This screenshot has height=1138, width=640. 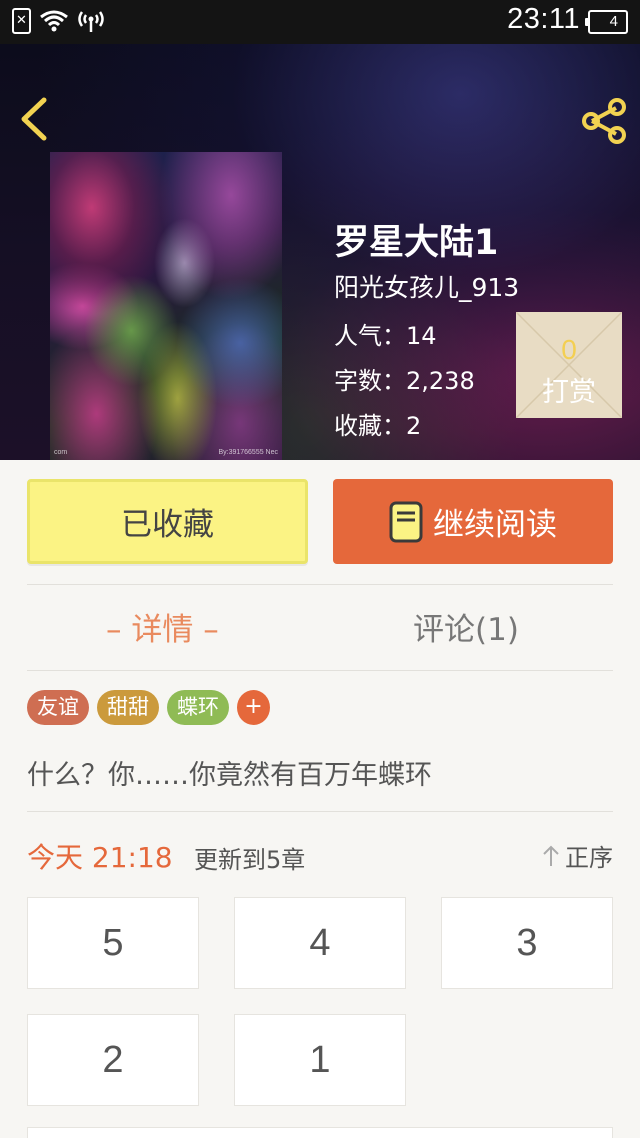 What do you see at coordinates (198, 707) in the screenshot?
I see `tag-butterfly-ring: 蝶环` at bounding box center [198, 707].